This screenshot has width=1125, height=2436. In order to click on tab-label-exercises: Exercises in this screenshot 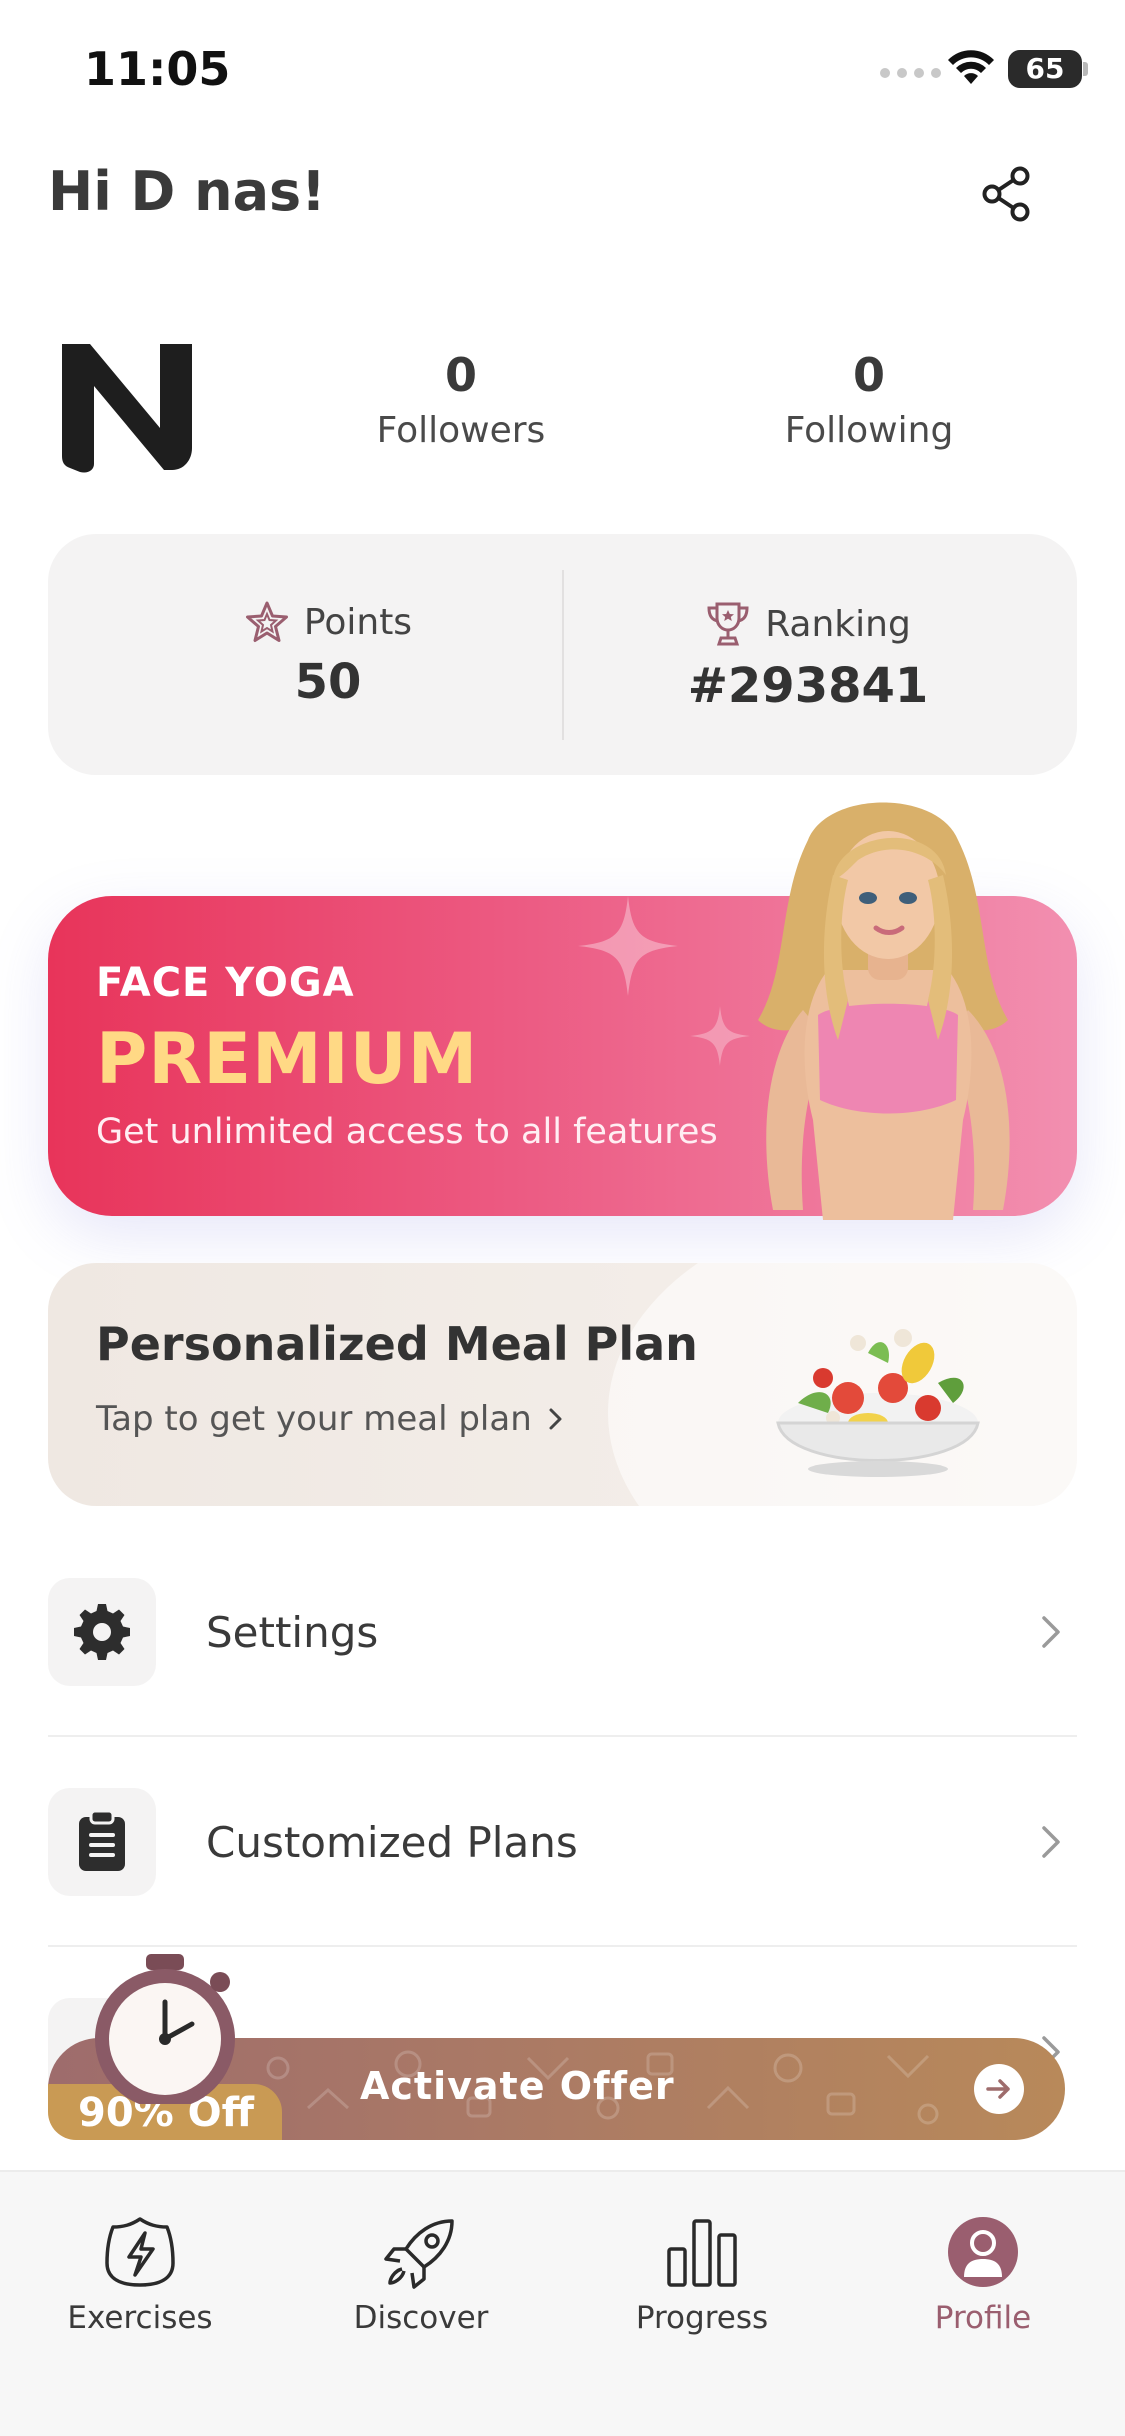, I will do `click(140, 2318)`.